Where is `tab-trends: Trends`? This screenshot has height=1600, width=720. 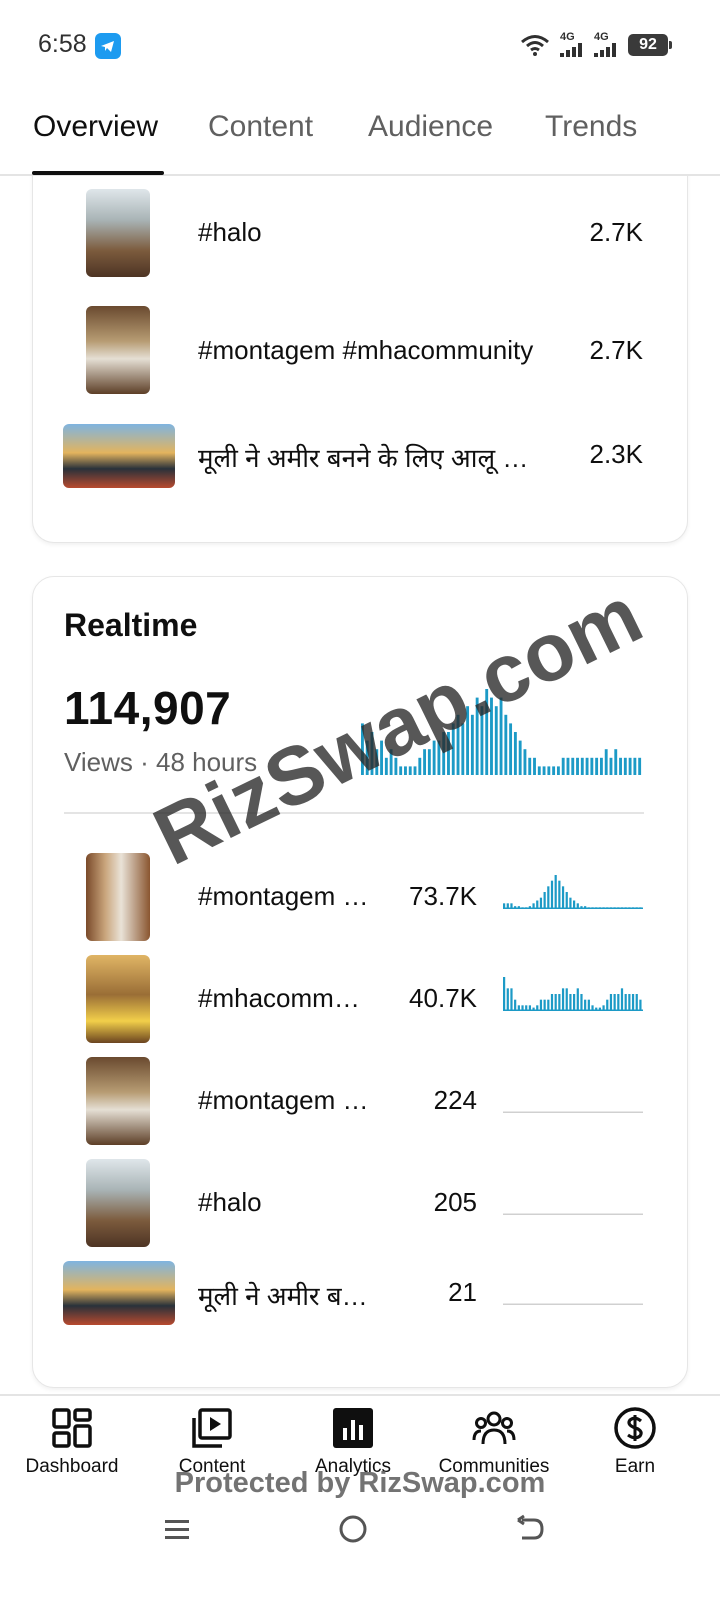 tab-trends: Trends is located at coordinates (591, 127).